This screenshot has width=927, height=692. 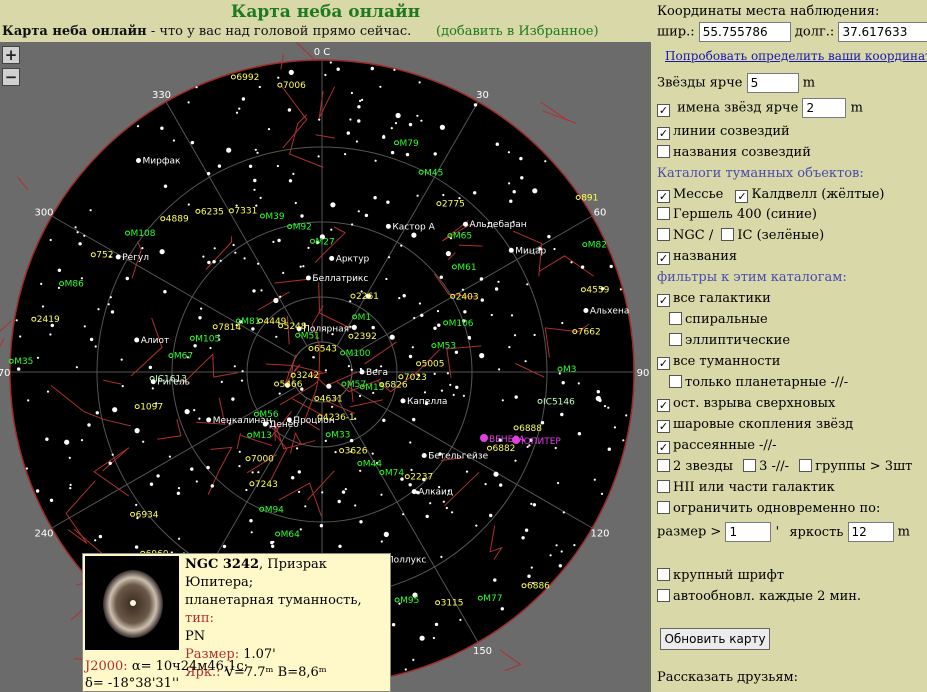 I want to click on ngc-checkbox, so click(x=663, y=234).